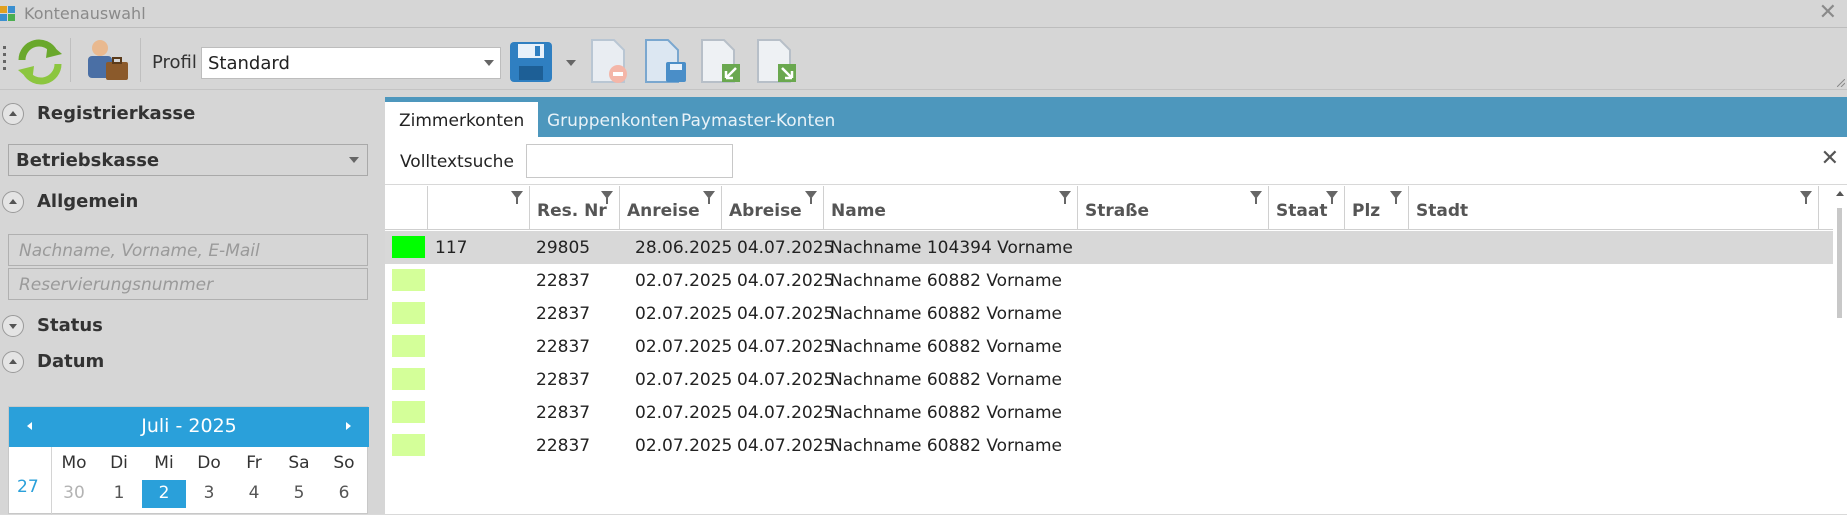 The width and height of the screenshot is (1847, 515). I want to click on profile-label: Profil, so click(174, 62).